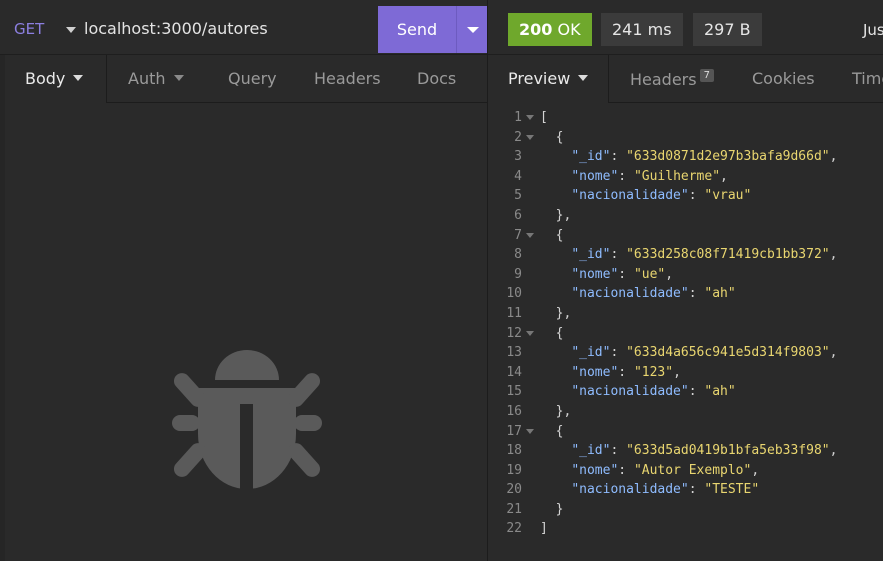 The image size is (883, 561). I want to click on json-line: 16 },, so click(685, 412).